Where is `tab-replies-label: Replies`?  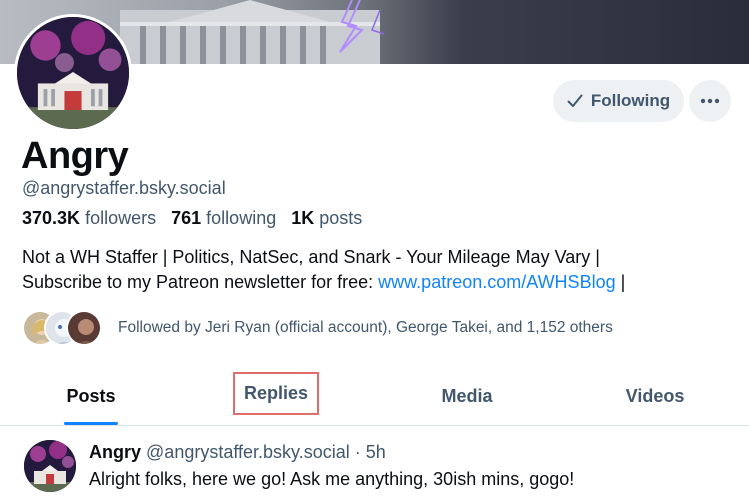 tab-replies-label: Replies is located at coordinates (276, 393).